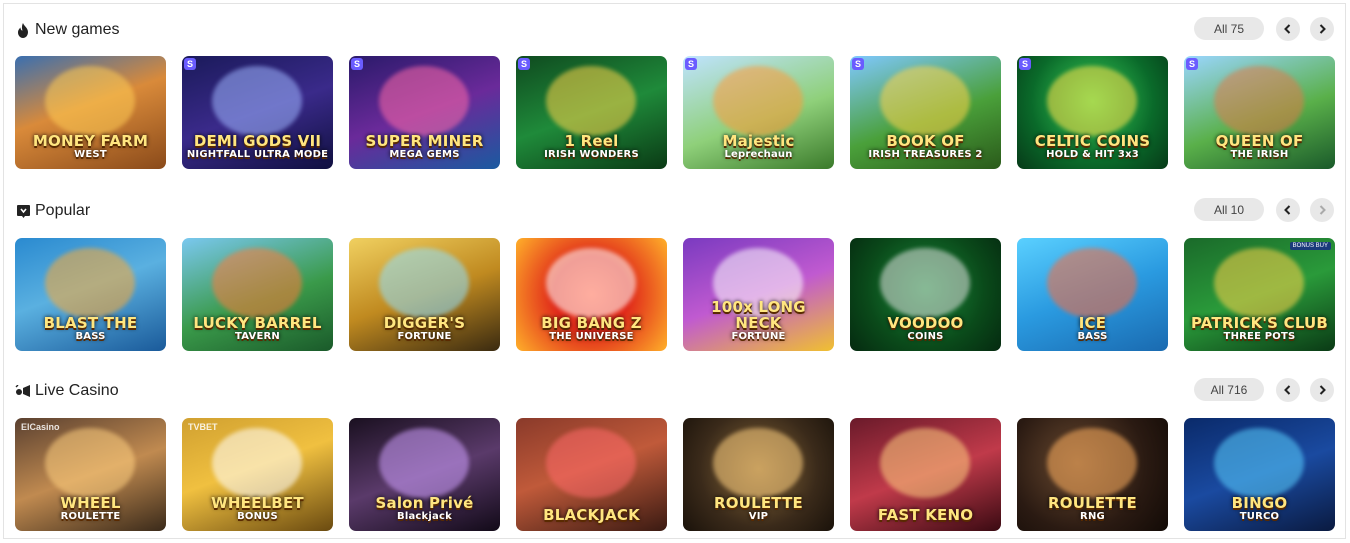  What do you see at coordinates (1092, 336) in the screenshot?
I see `game-title-sub: BASS` at bounding box center [1092, 336].